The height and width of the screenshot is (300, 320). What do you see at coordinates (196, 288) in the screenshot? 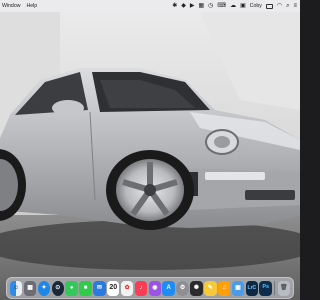
I see `chatgpt-icon: ✺` at bounding box center [196, 288].